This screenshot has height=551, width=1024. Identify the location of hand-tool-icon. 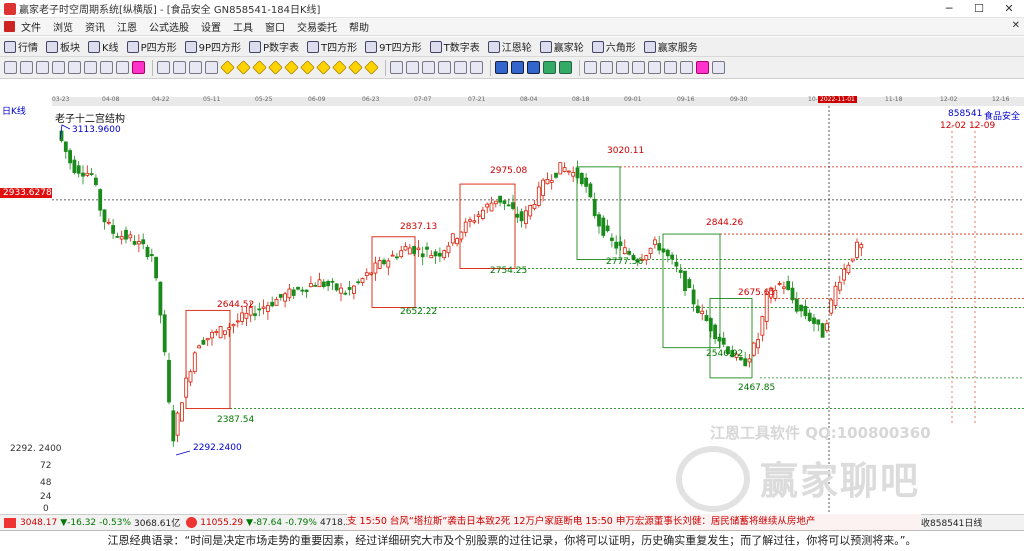
(396, 67).